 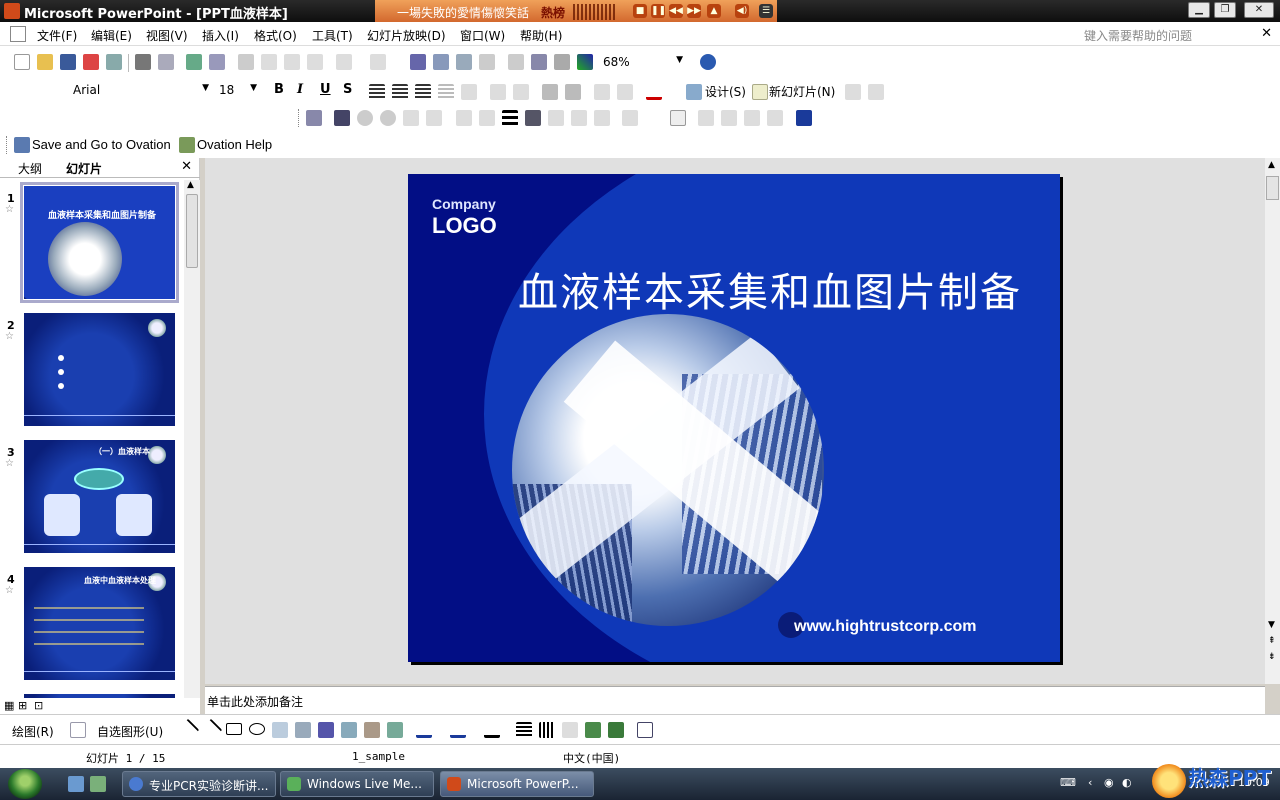 I want to click on fill-color-icon, so click(x=804, y=118).